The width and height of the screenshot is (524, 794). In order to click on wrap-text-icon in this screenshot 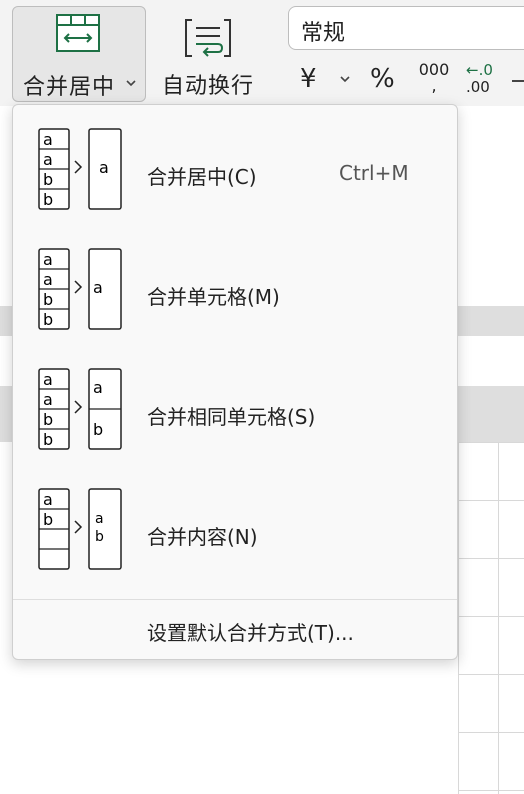, I will do `click(208, 38)`.